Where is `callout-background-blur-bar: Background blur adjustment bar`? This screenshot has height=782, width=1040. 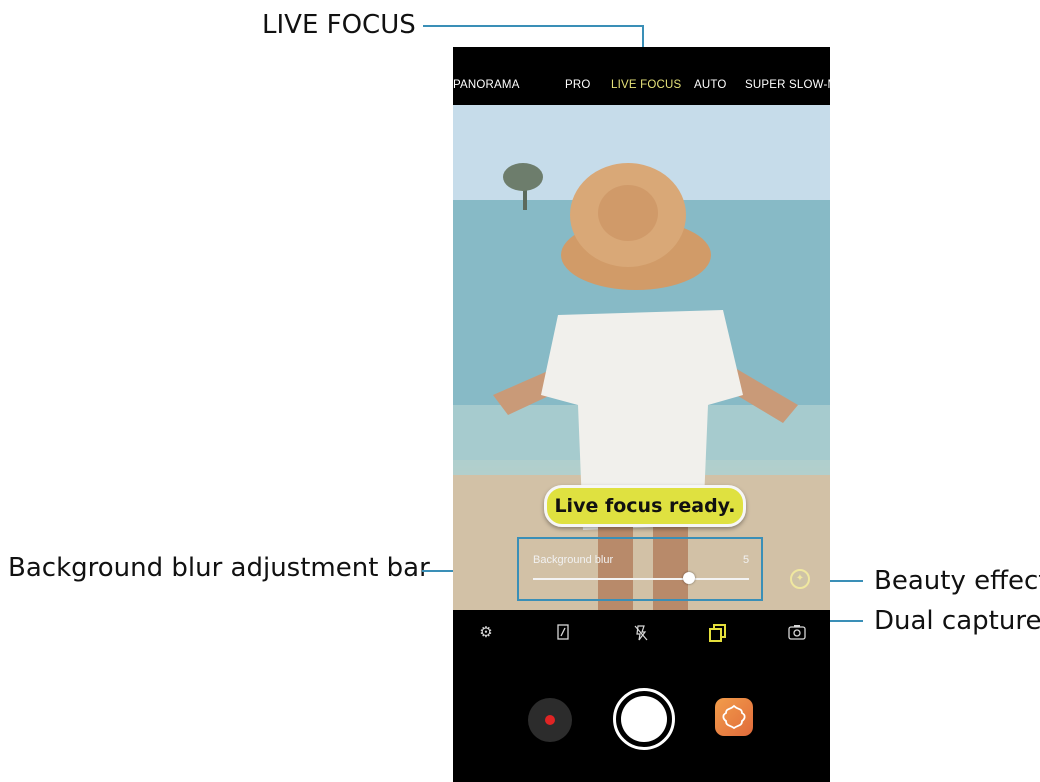
callout-background-blur-bar: Background blur adjustment bar is located at coordinates (219, 568).